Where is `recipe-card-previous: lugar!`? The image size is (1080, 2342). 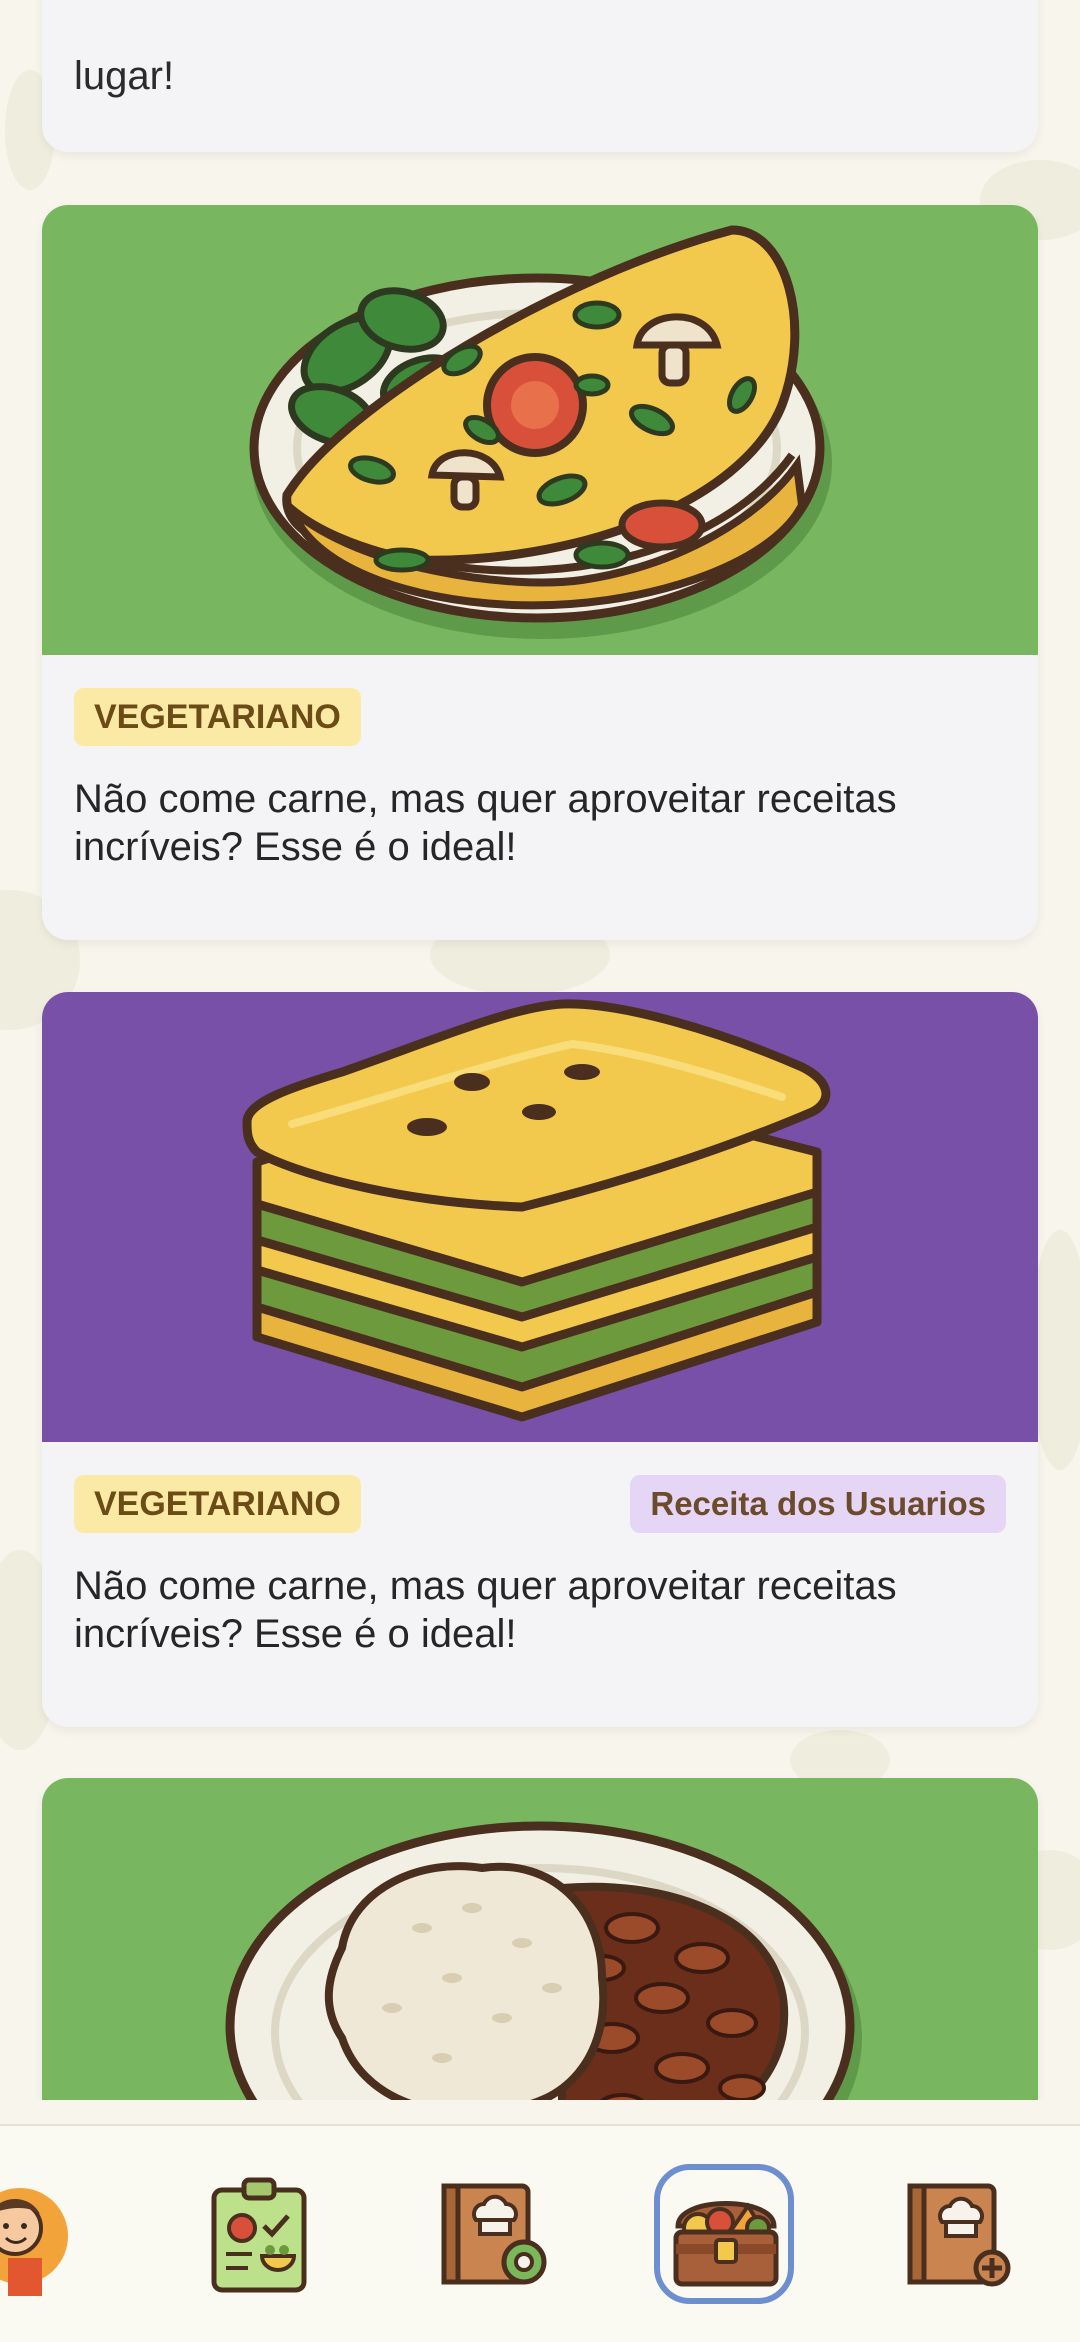
recipe-card-previous: lugar! is located at coordinates (540, 76).